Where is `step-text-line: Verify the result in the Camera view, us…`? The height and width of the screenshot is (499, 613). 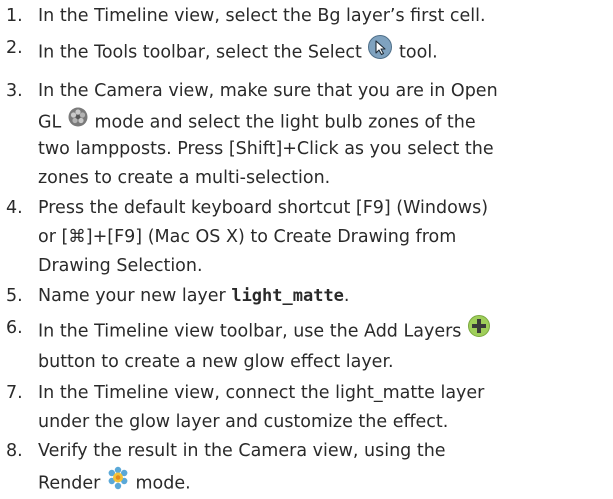
step-text-line: Verify the result in the Camera view, us… is located at coordinates (242, 451).